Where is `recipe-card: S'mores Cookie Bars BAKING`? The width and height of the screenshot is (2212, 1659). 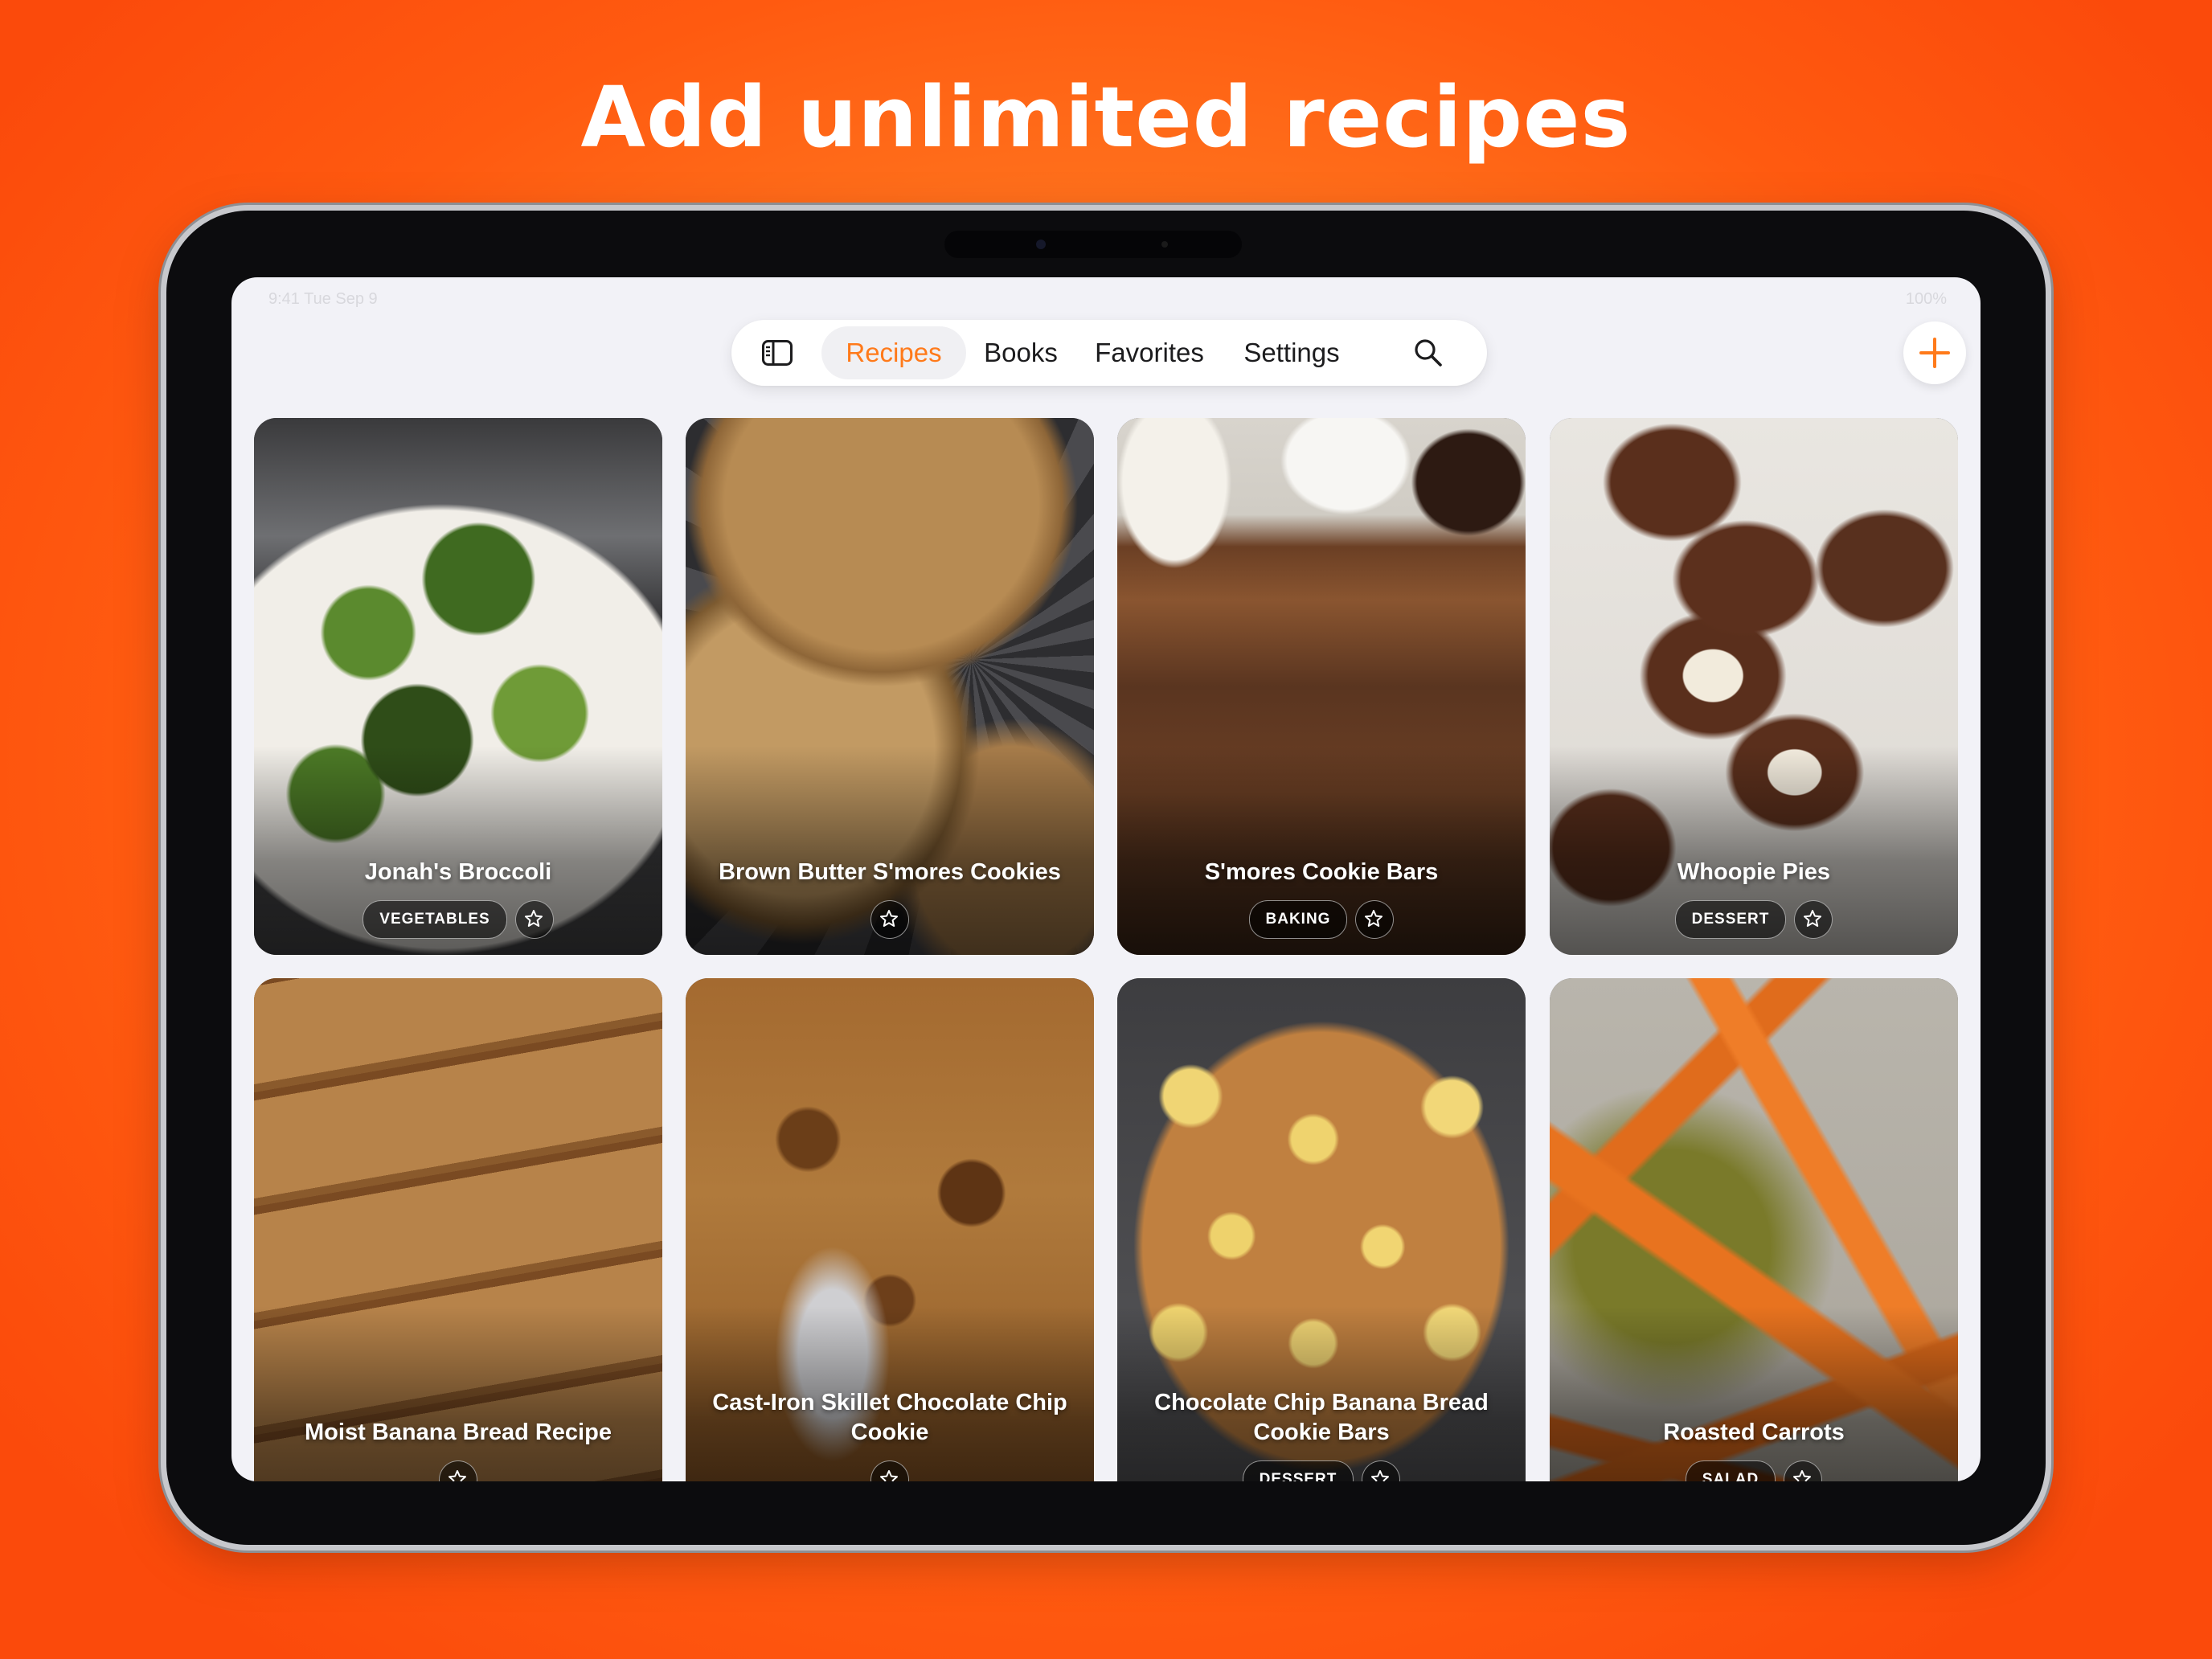
recipe-card: S'mores Cookie Bars BAKING is located at coordinates (1321, 686).